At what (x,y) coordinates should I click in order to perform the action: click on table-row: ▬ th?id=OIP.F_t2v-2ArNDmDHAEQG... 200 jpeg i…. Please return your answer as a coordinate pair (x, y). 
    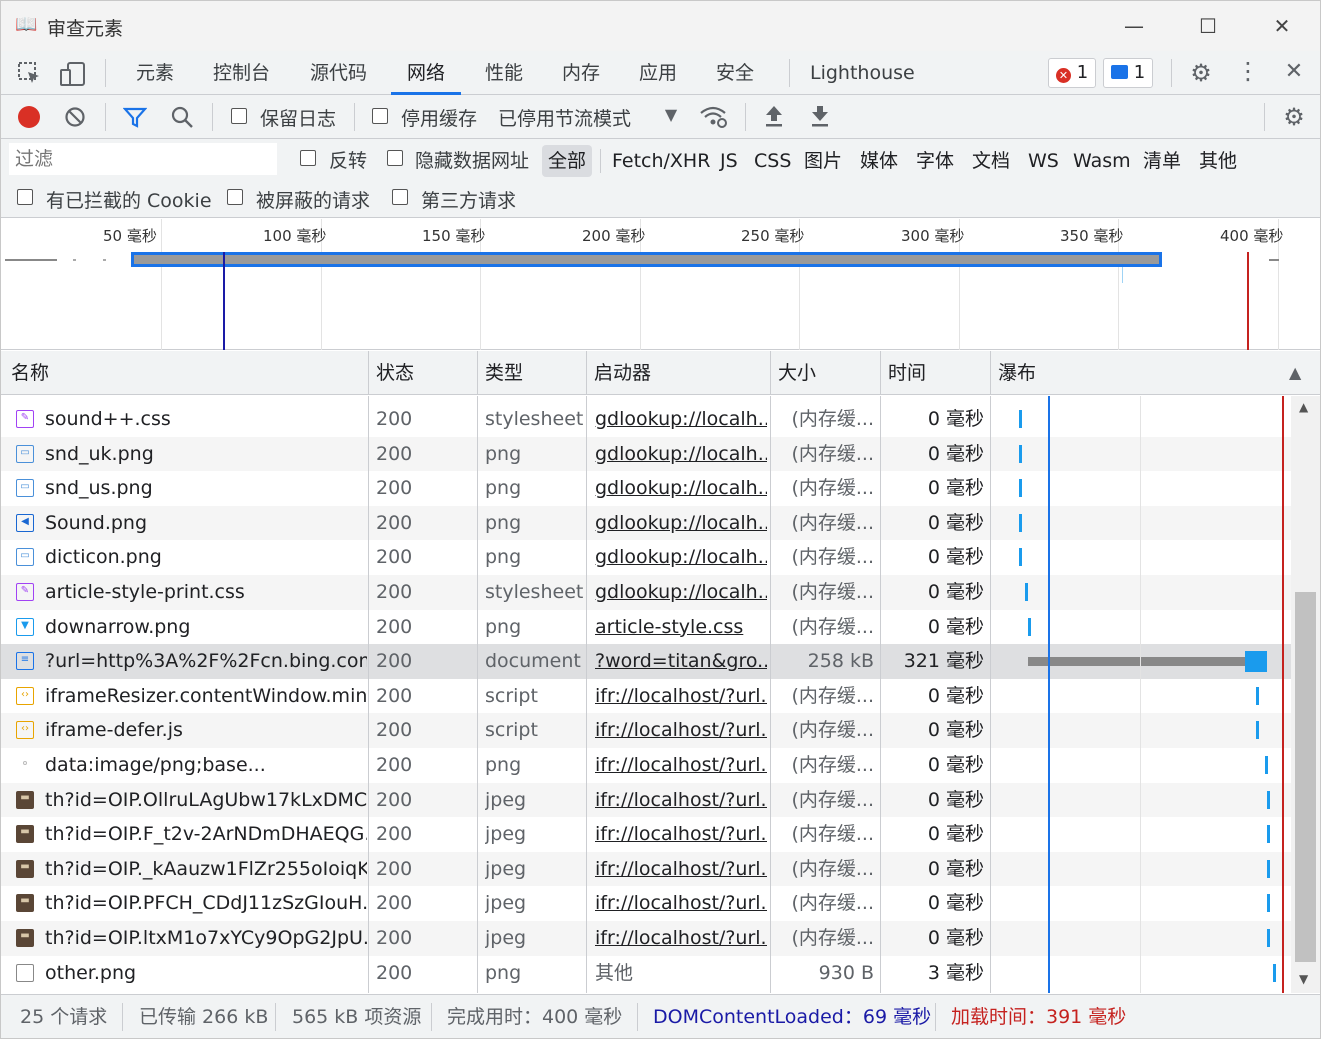
    Looking at the image, I should click on (646, 834).